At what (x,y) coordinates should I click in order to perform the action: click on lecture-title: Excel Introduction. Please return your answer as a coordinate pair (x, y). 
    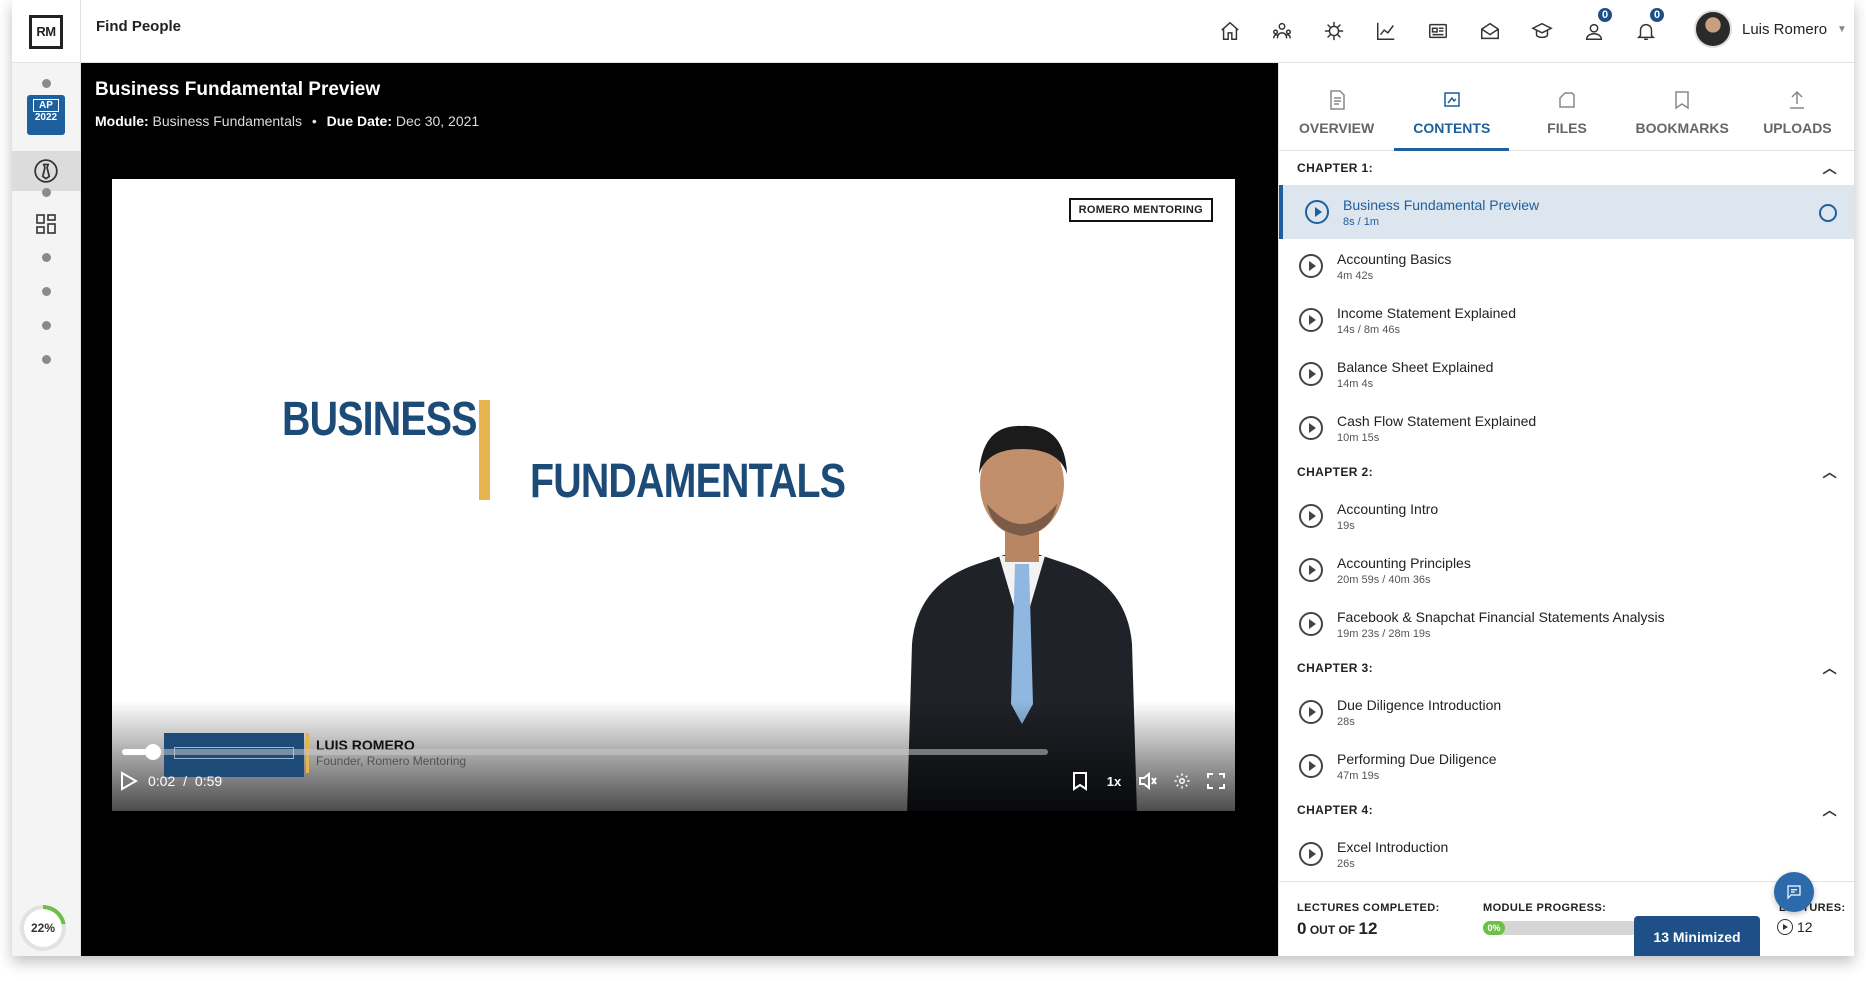
    Looking at the image, I should click on (1393, 846).